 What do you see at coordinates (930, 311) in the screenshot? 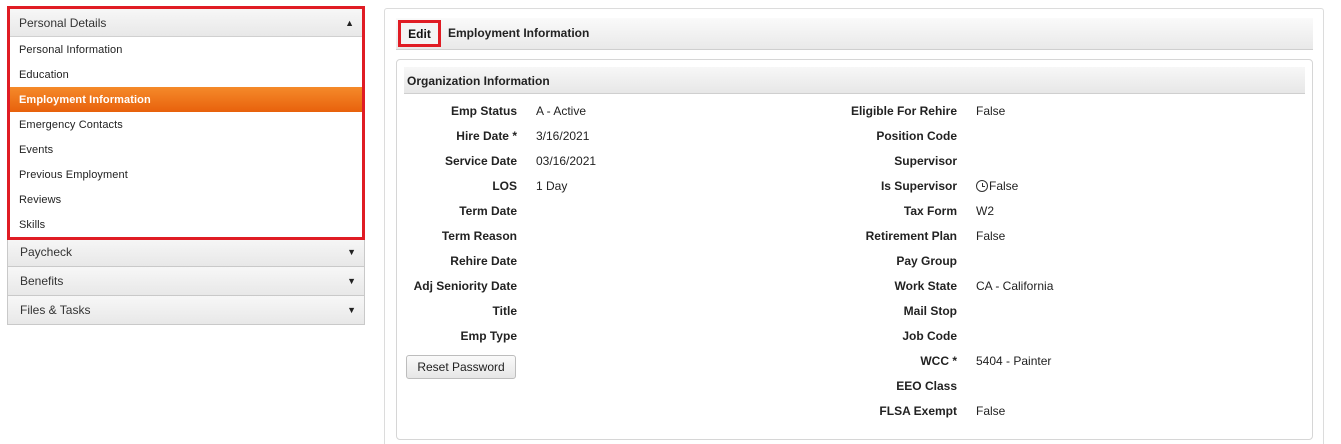
I see `label-mail-stop: Mail Stop` at bounding box center [930, 311].